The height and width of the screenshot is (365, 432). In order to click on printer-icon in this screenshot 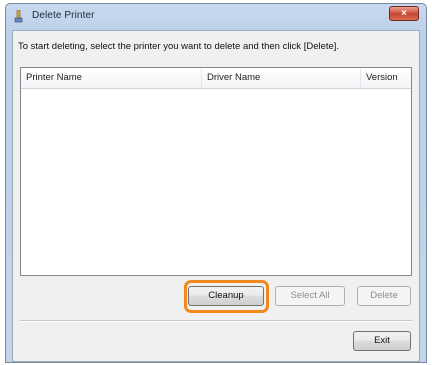, I will do `click(19, 16)`.